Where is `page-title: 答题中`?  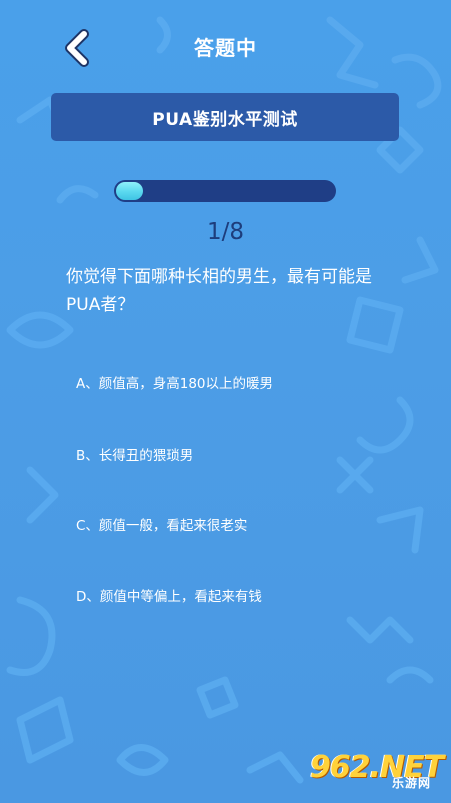
page-title: 答题中 is located at coordinates (225, 48).